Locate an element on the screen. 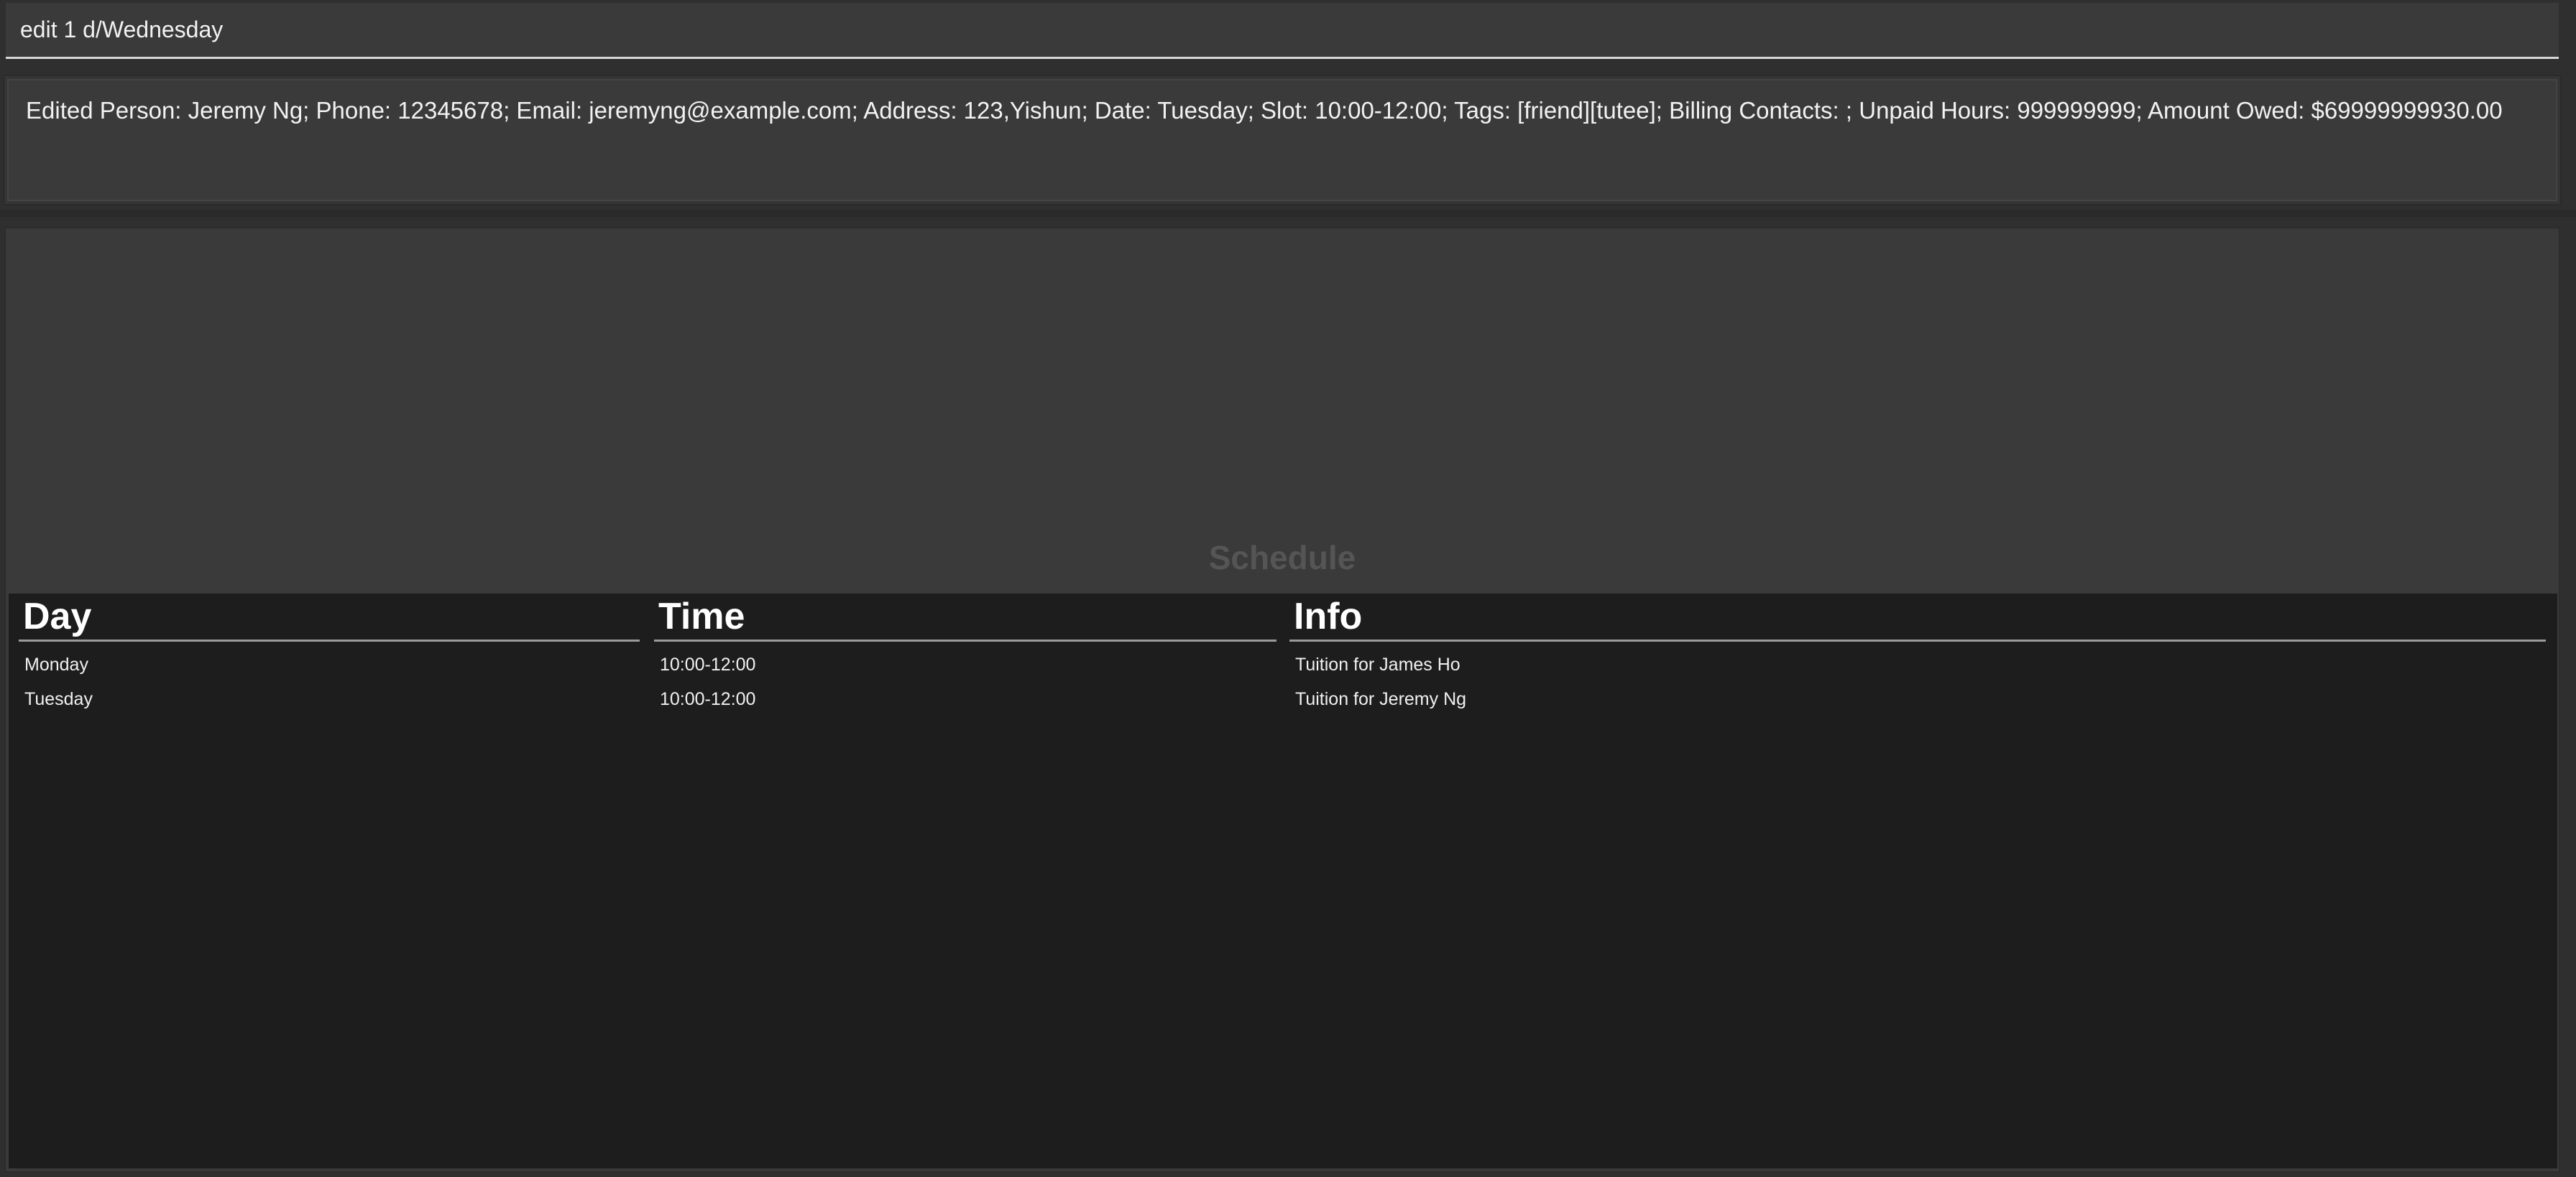 The width and height of the screenshot is (2576, 1177). info-column-header: Info is located at coordinates (1917, 618).